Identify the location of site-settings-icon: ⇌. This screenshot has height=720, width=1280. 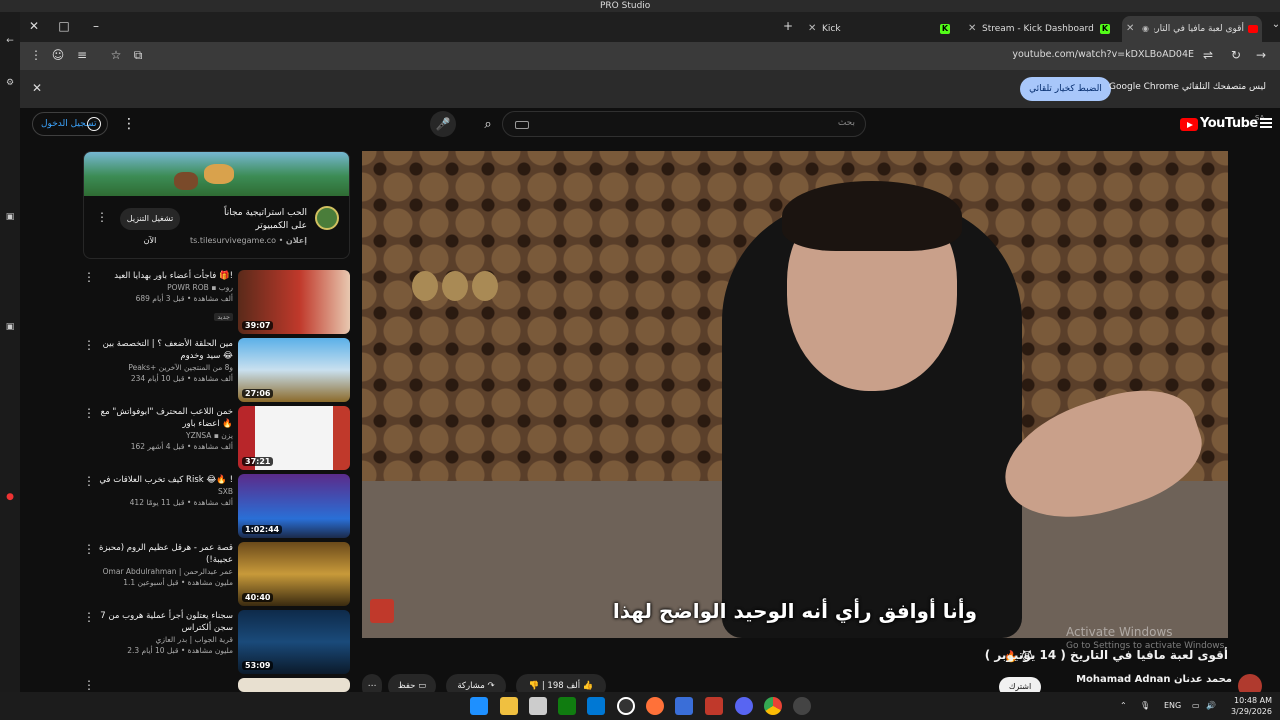
(1208, 55).